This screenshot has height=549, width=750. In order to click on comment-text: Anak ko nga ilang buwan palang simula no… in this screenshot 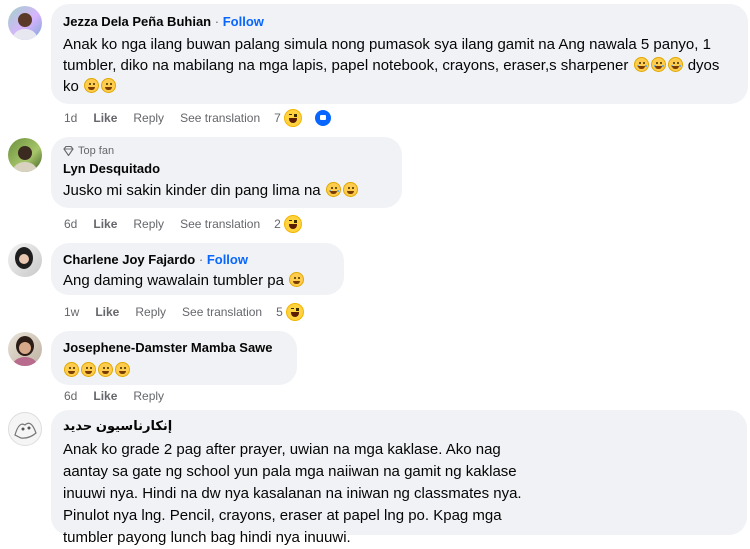, I will do `click(399, 65)`.